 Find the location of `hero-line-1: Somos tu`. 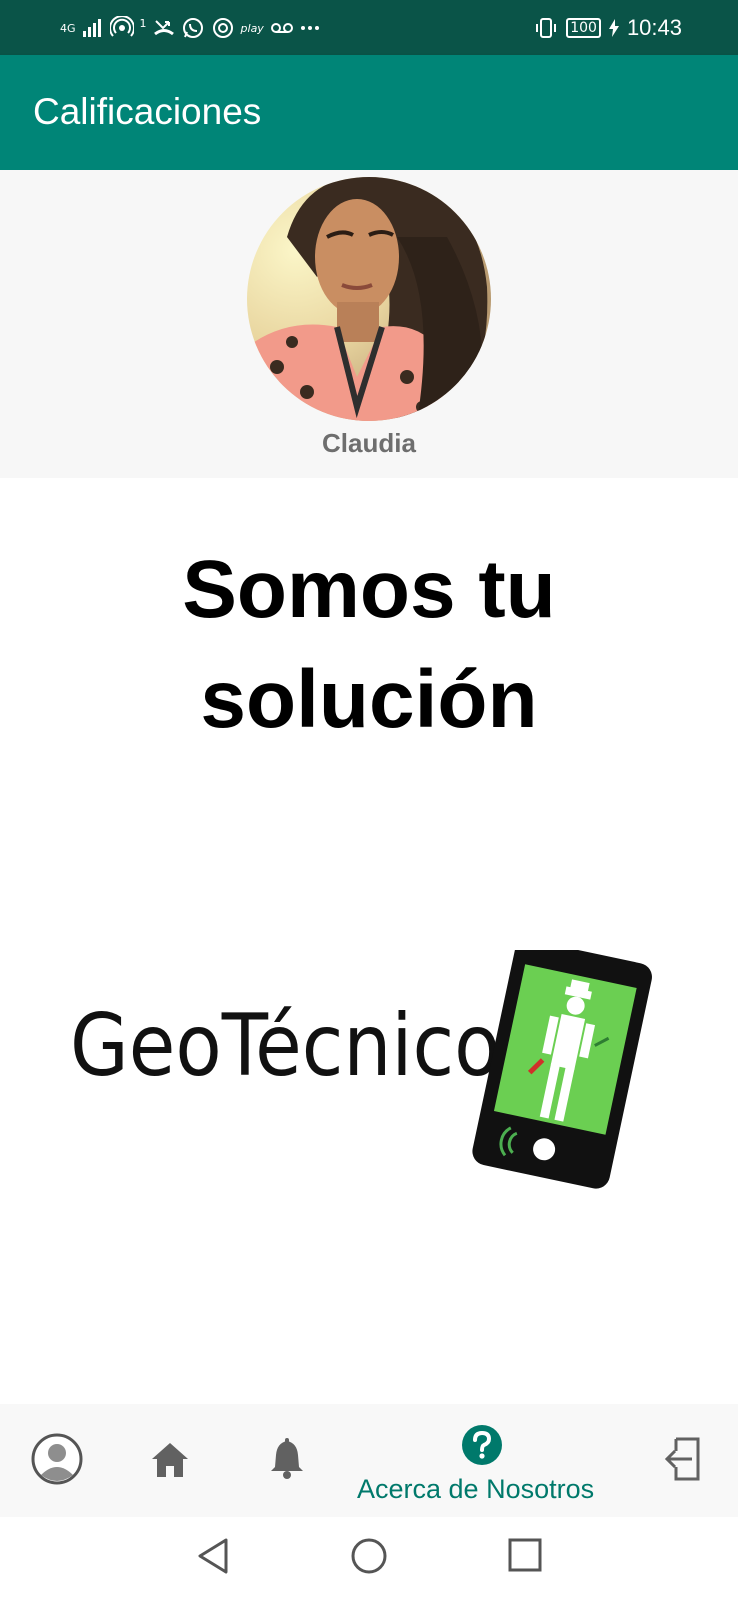

hero-line-1: Somos tu is located at coordinates (369, 589).